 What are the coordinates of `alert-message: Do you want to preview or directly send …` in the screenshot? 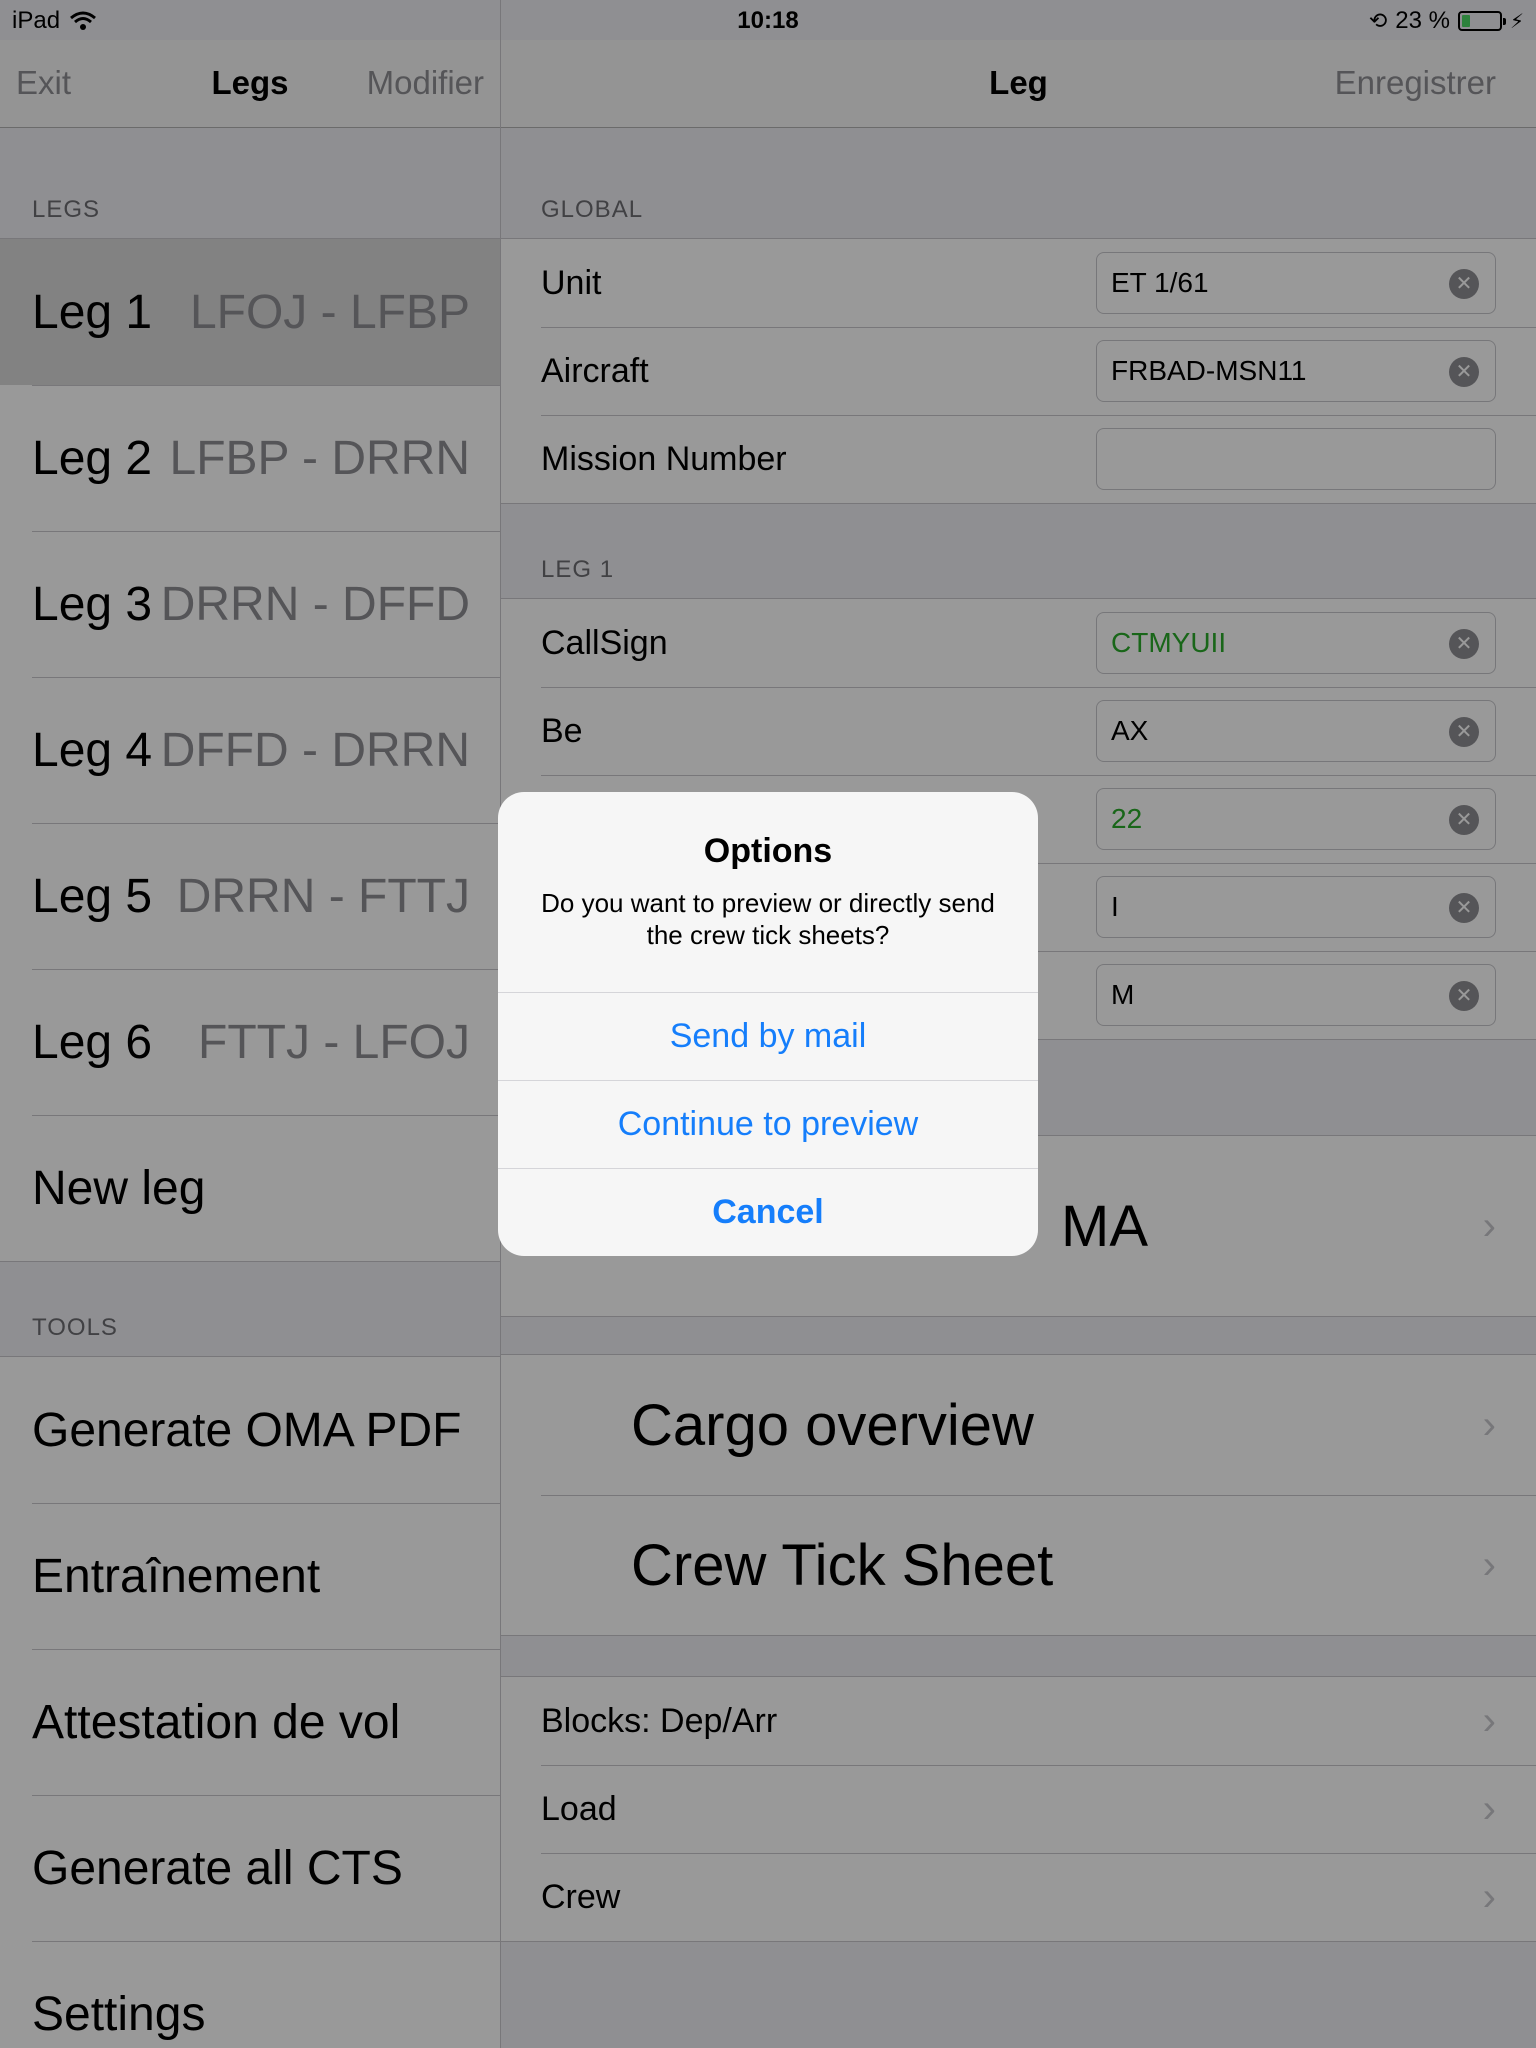 It's located at (768, 919).